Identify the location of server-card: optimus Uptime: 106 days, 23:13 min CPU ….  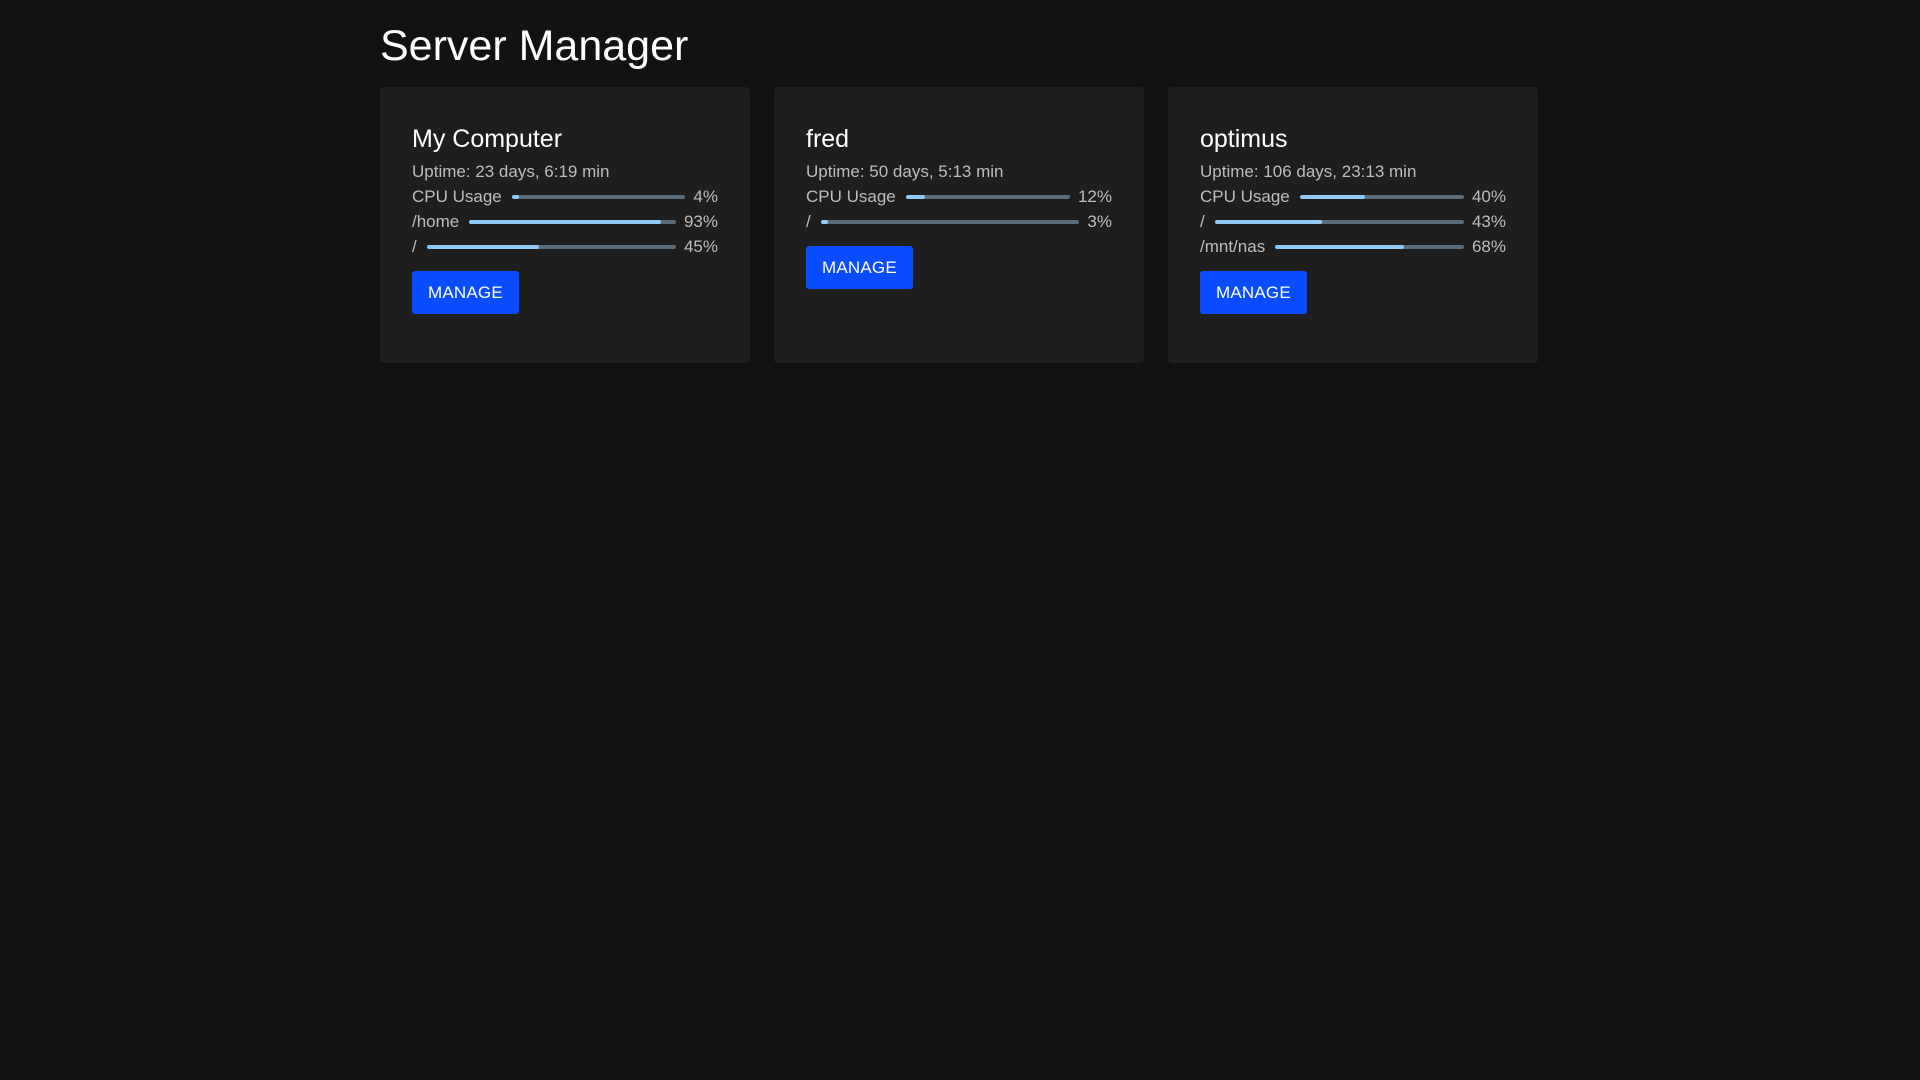
(1353, 225).